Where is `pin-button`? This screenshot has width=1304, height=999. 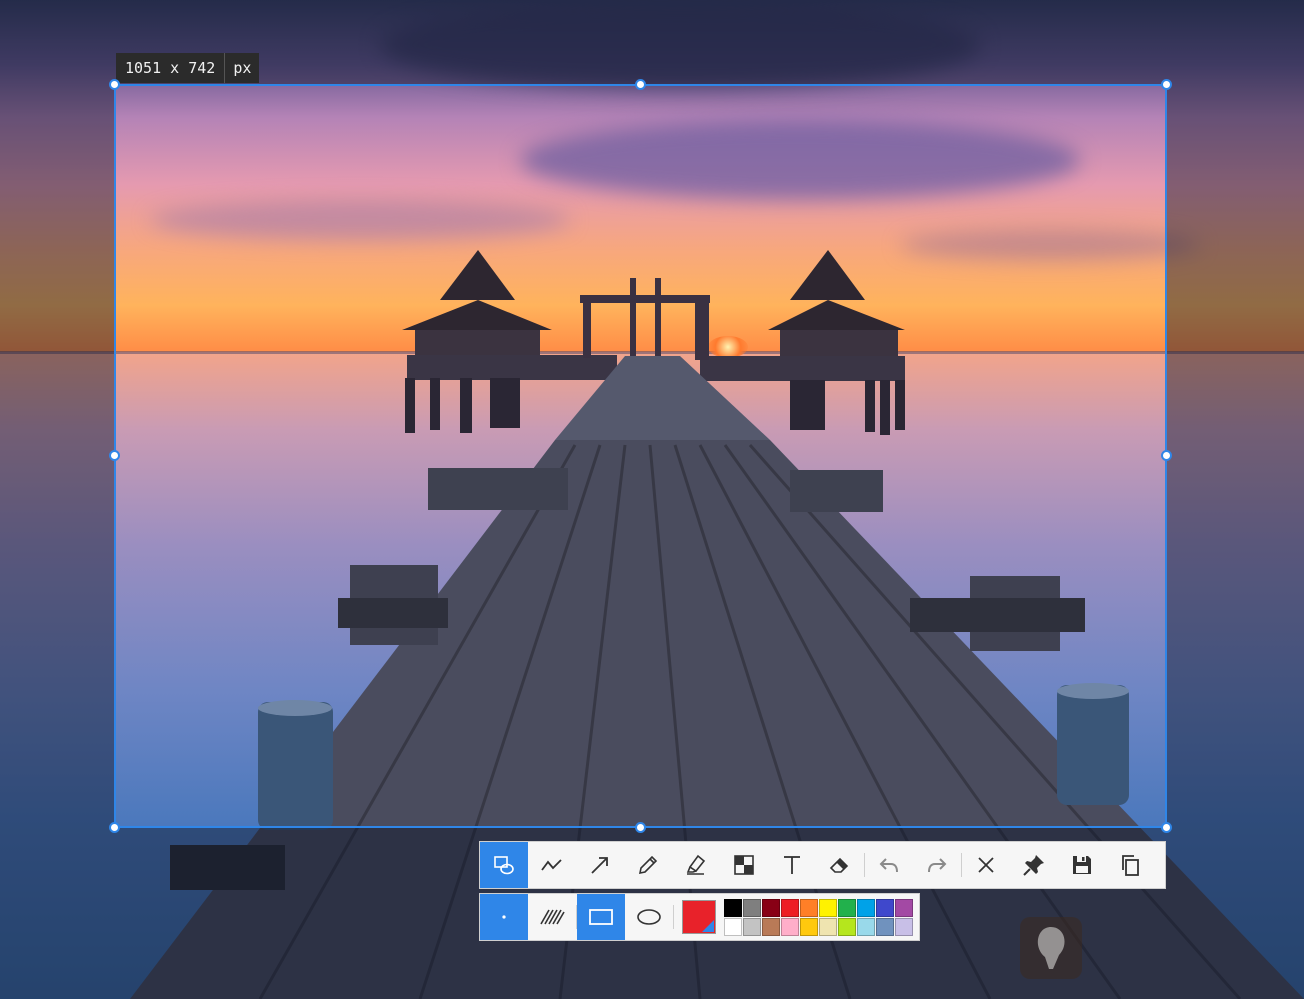
pin-button is located at coordinates (1034, 865).